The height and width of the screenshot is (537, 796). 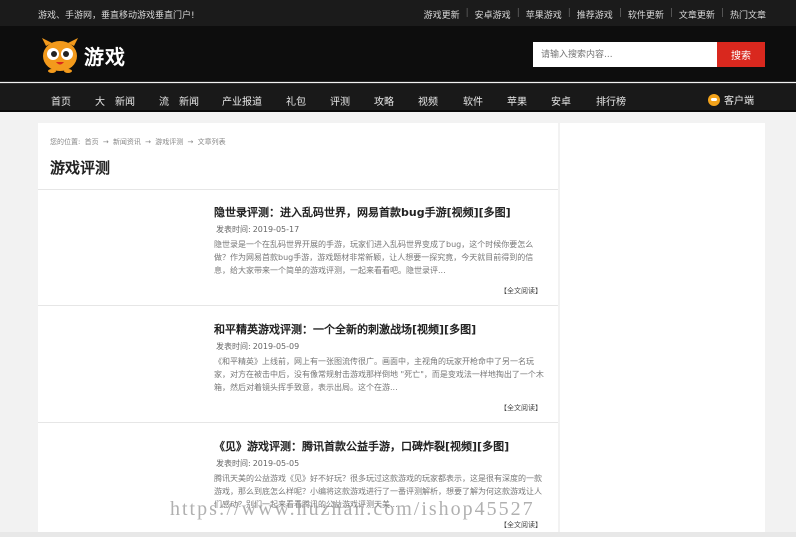 What do you see at coordinates (296, 100) in the screenshot?
I see `nav-item-gifts: 礼包` at bounding box center [296, 100].